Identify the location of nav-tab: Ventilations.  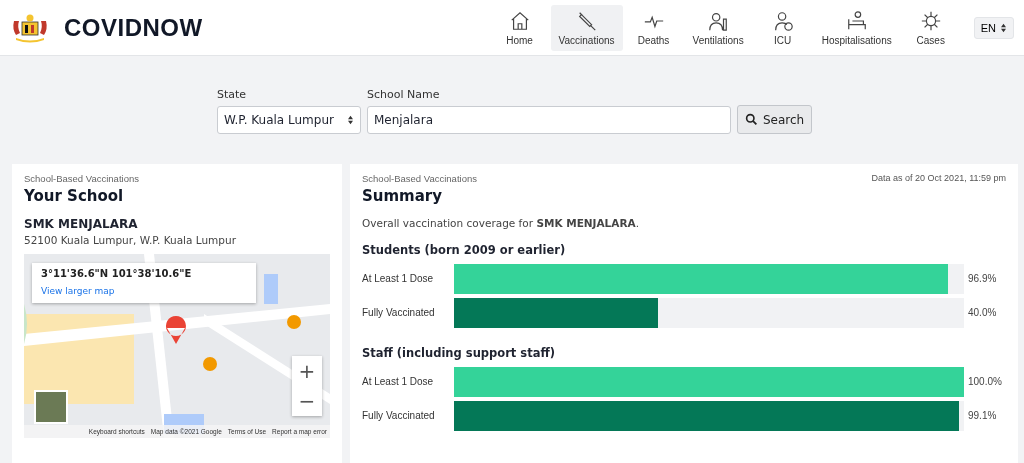
(718, 27).